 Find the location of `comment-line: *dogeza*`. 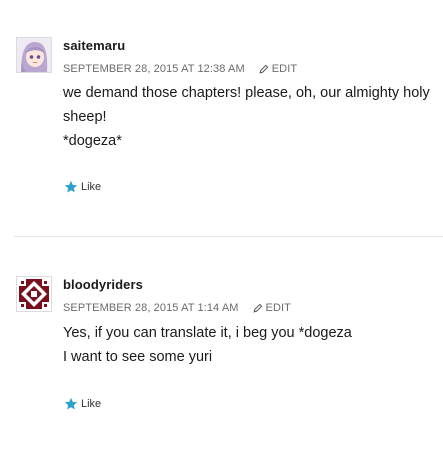

comment-line: *dogeza* is located at coordinates (92, 141).